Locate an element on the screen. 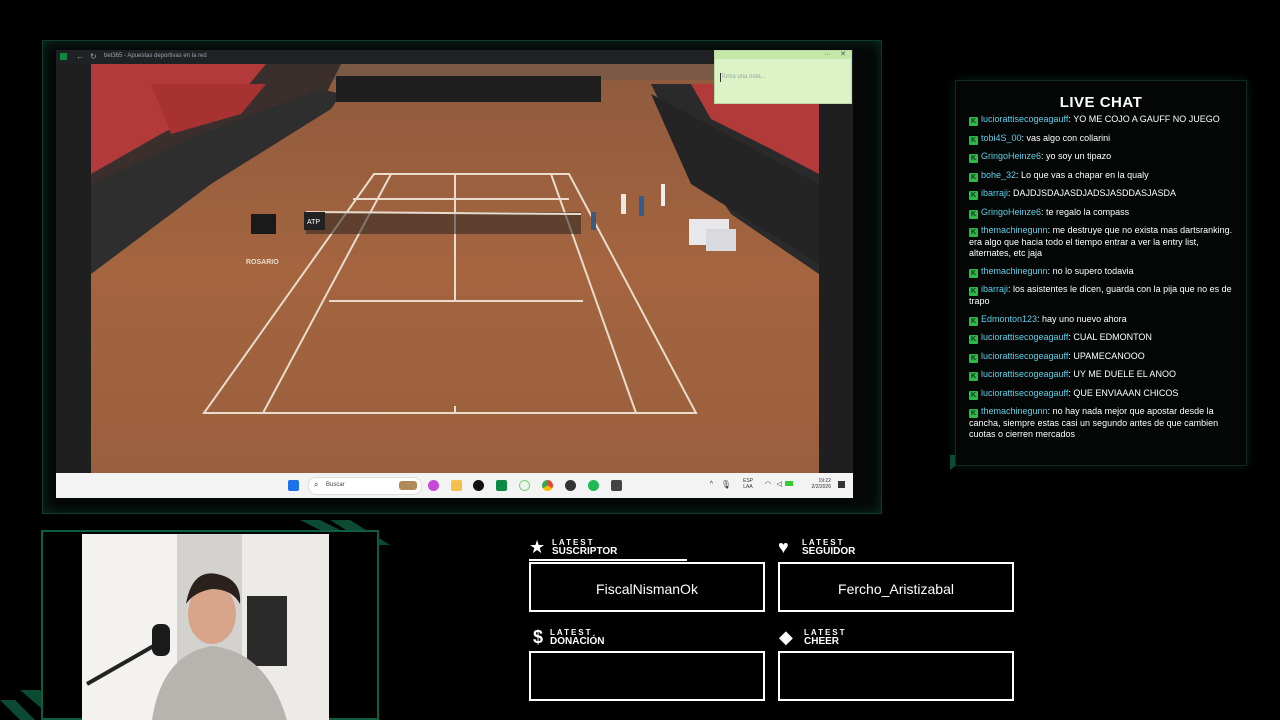 Image resolution: width=1280 pixels, height=720 pixels. chat-message: Kibarraji: DAJDJSDAJASDJADSJASDDASJASDA is located at coordinates (1101, 194).